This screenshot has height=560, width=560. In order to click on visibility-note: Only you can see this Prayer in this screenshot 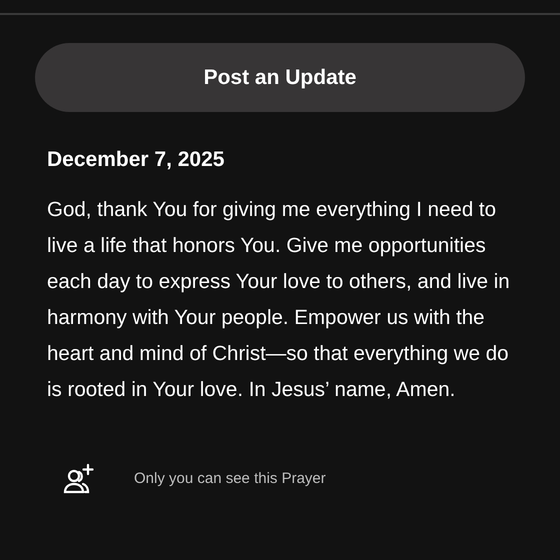, I will do `click(230, 478)`.